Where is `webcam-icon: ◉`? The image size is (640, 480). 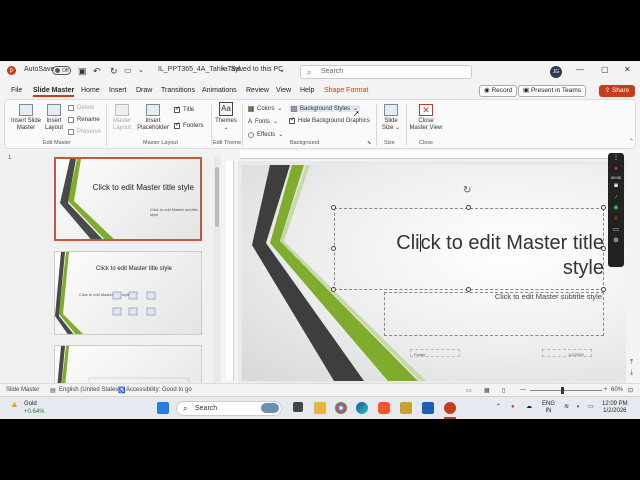
webcam-icon: ◉ is located at coordinates (616, 208).